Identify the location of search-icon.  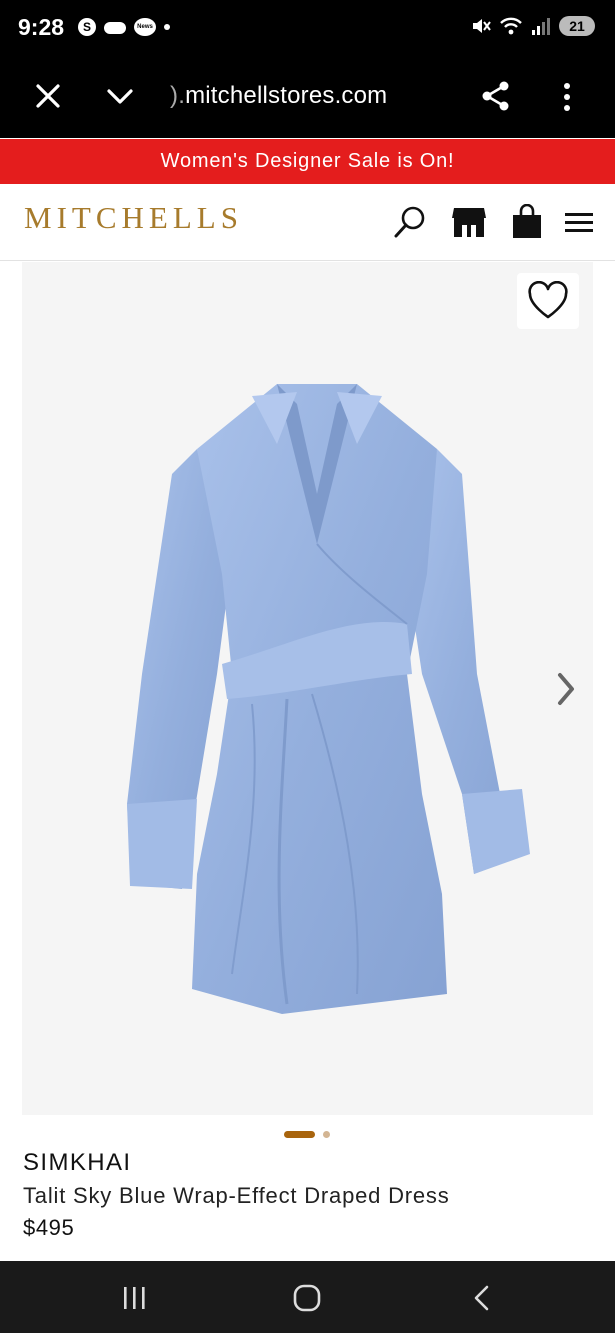
(410, 222).